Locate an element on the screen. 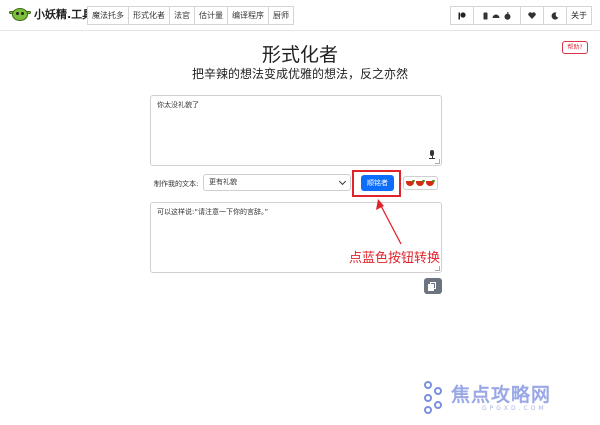  tab-judge: 法官 is located at coordinates (182, 15).